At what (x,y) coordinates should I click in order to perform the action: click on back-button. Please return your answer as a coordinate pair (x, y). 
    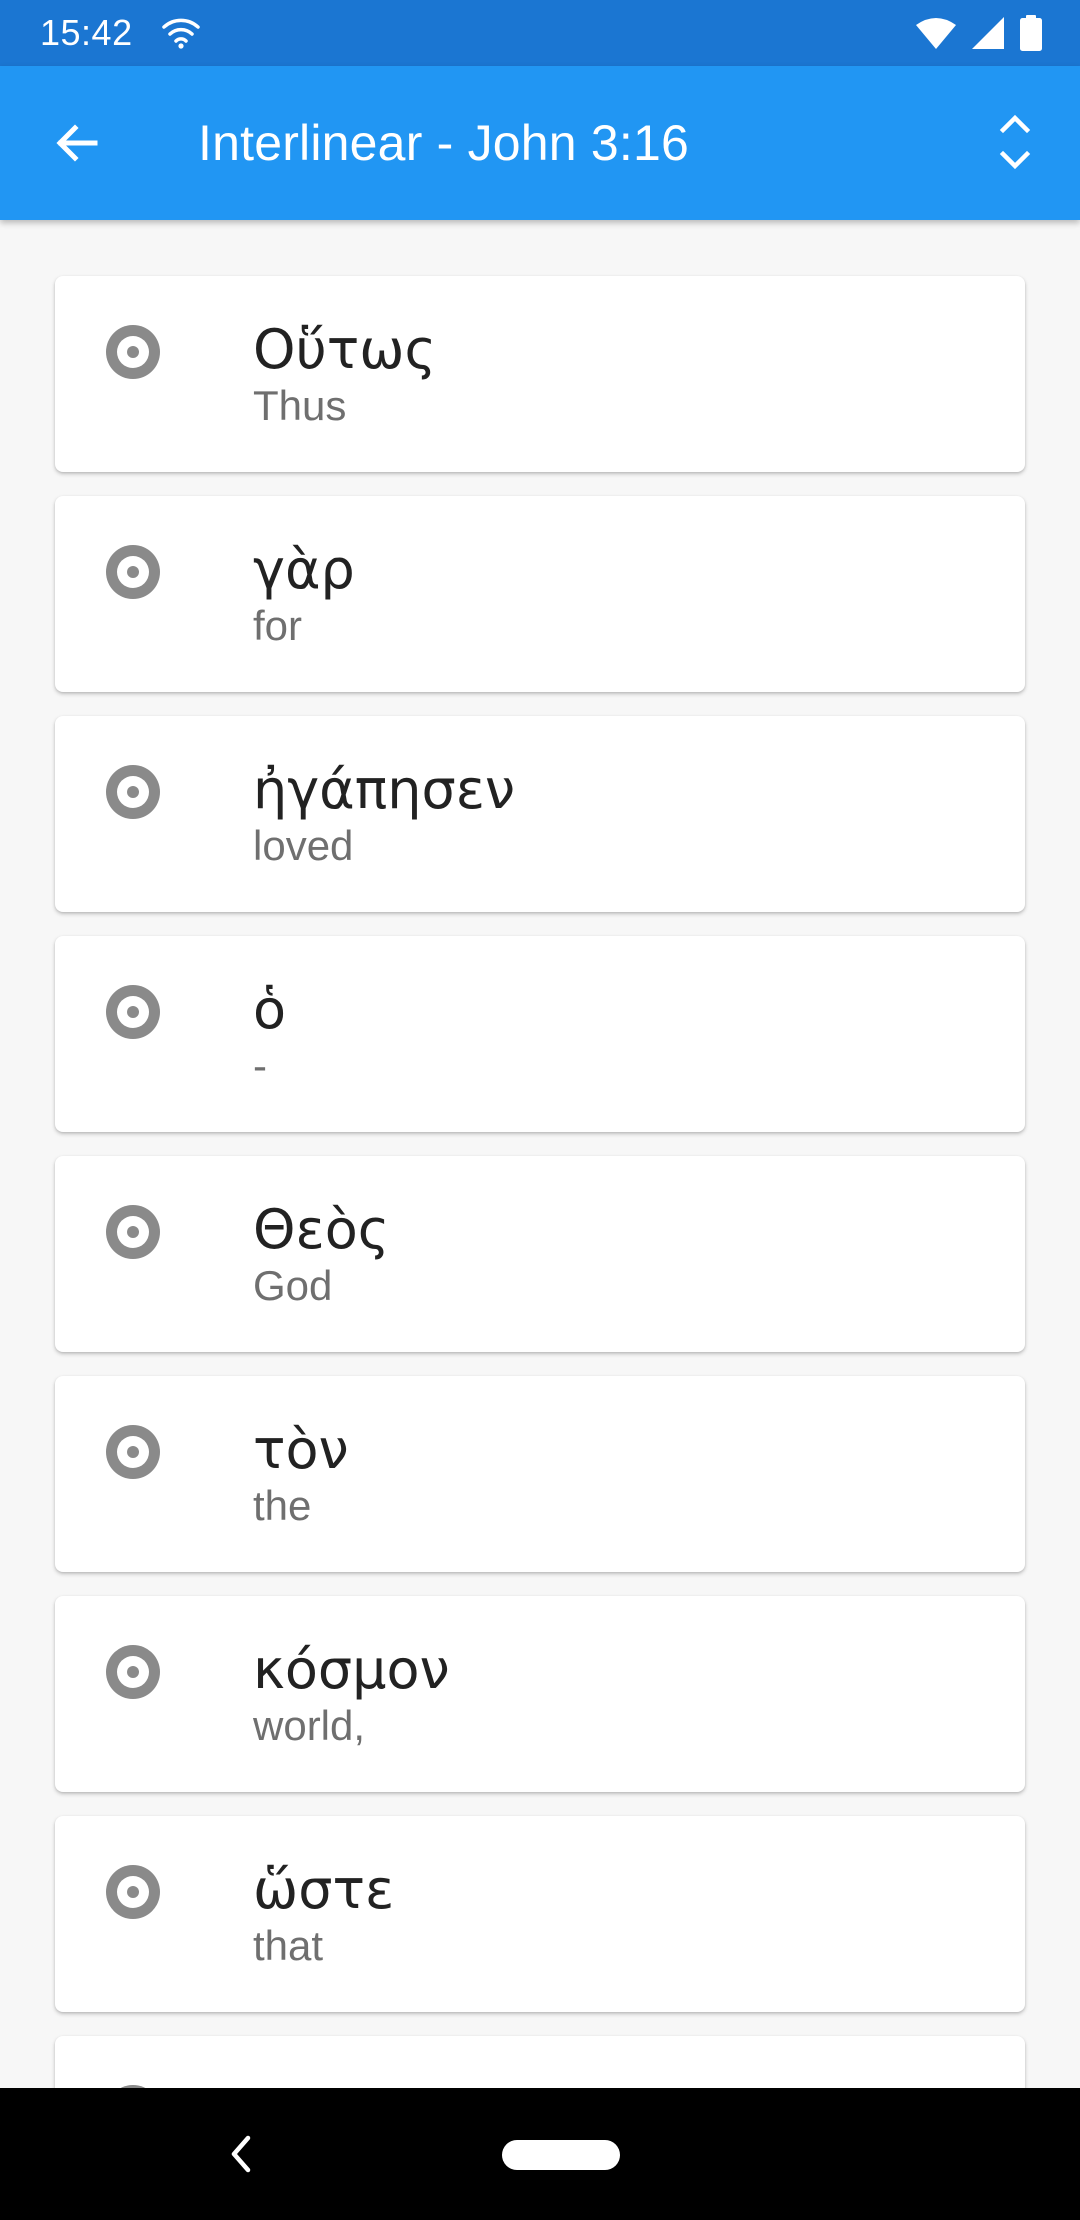
    Looking at the image, I should click on (77, 143).